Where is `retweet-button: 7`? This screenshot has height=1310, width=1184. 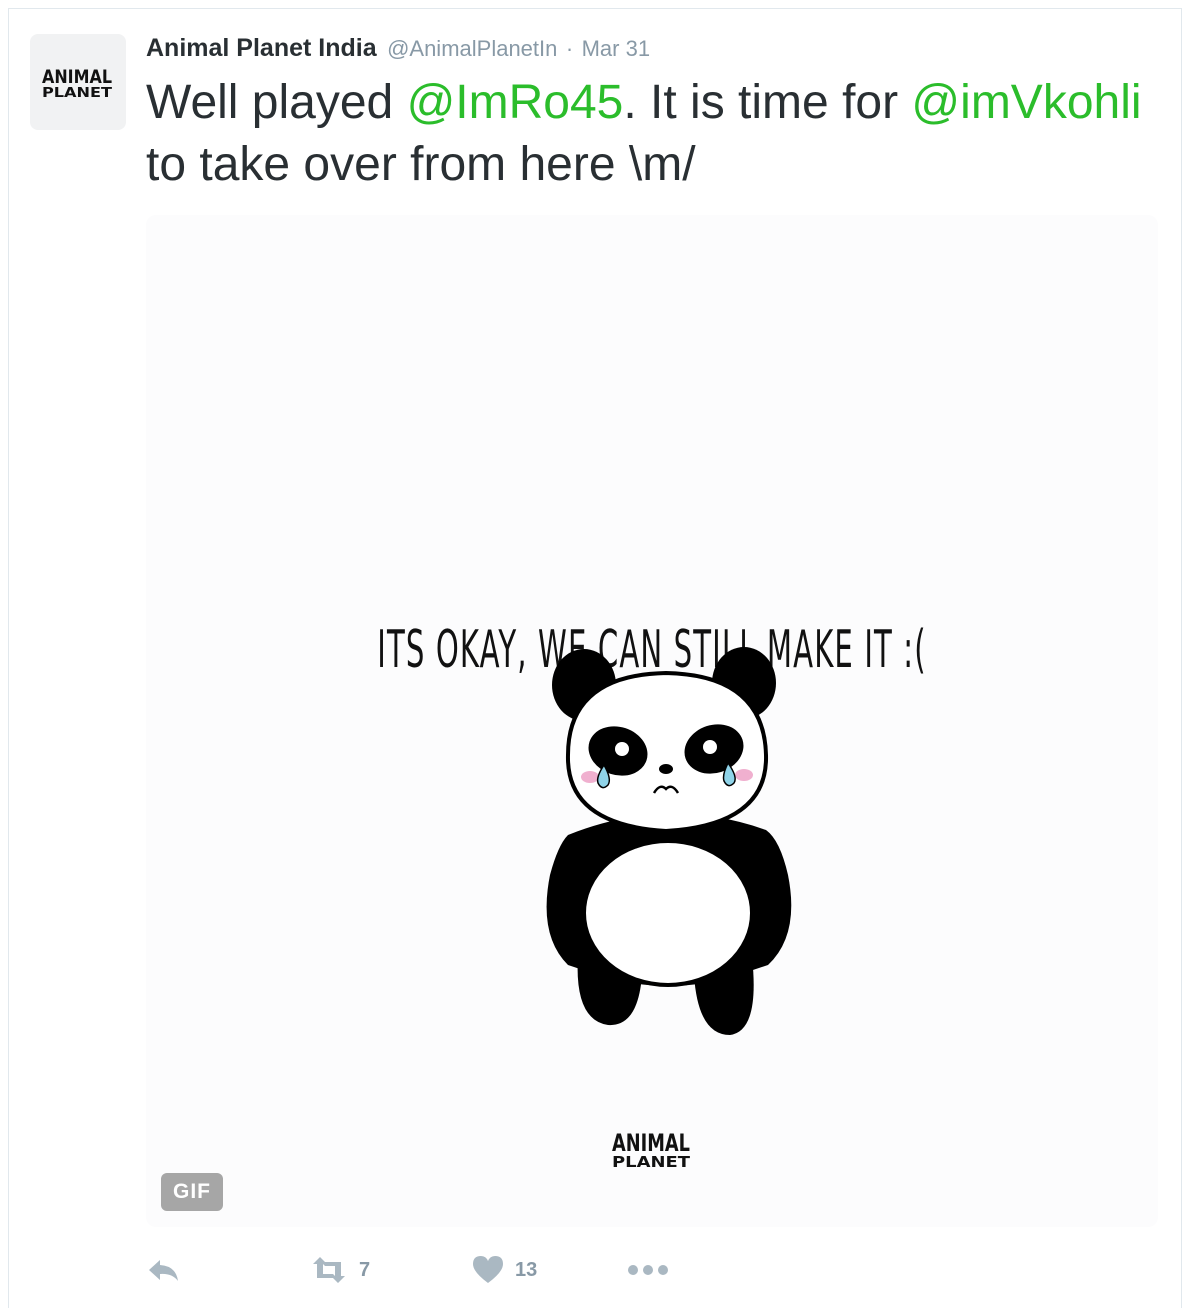
retweet-button: 7 is located at coordinates (339, 1270).